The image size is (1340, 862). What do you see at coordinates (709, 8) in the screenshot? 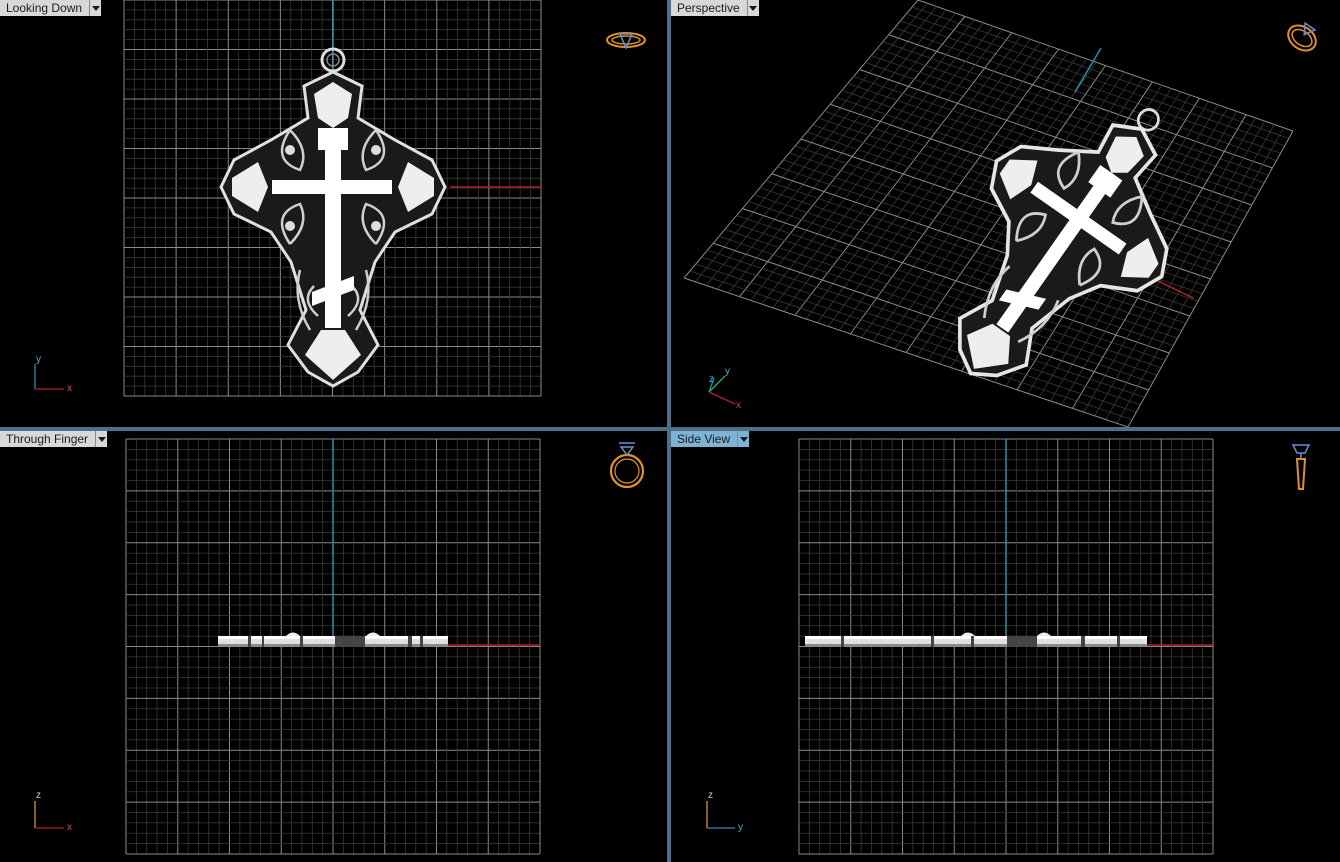
I see `viewport-title: Perspective` at bounding box center [709, 8].